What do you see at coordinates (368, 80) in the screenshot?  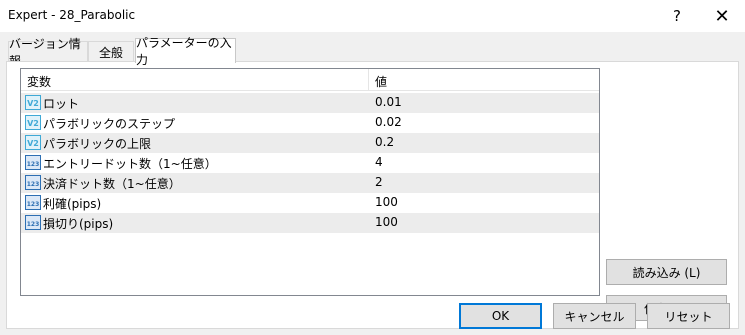 I see `column-divider` at bounding box center [368, 80].